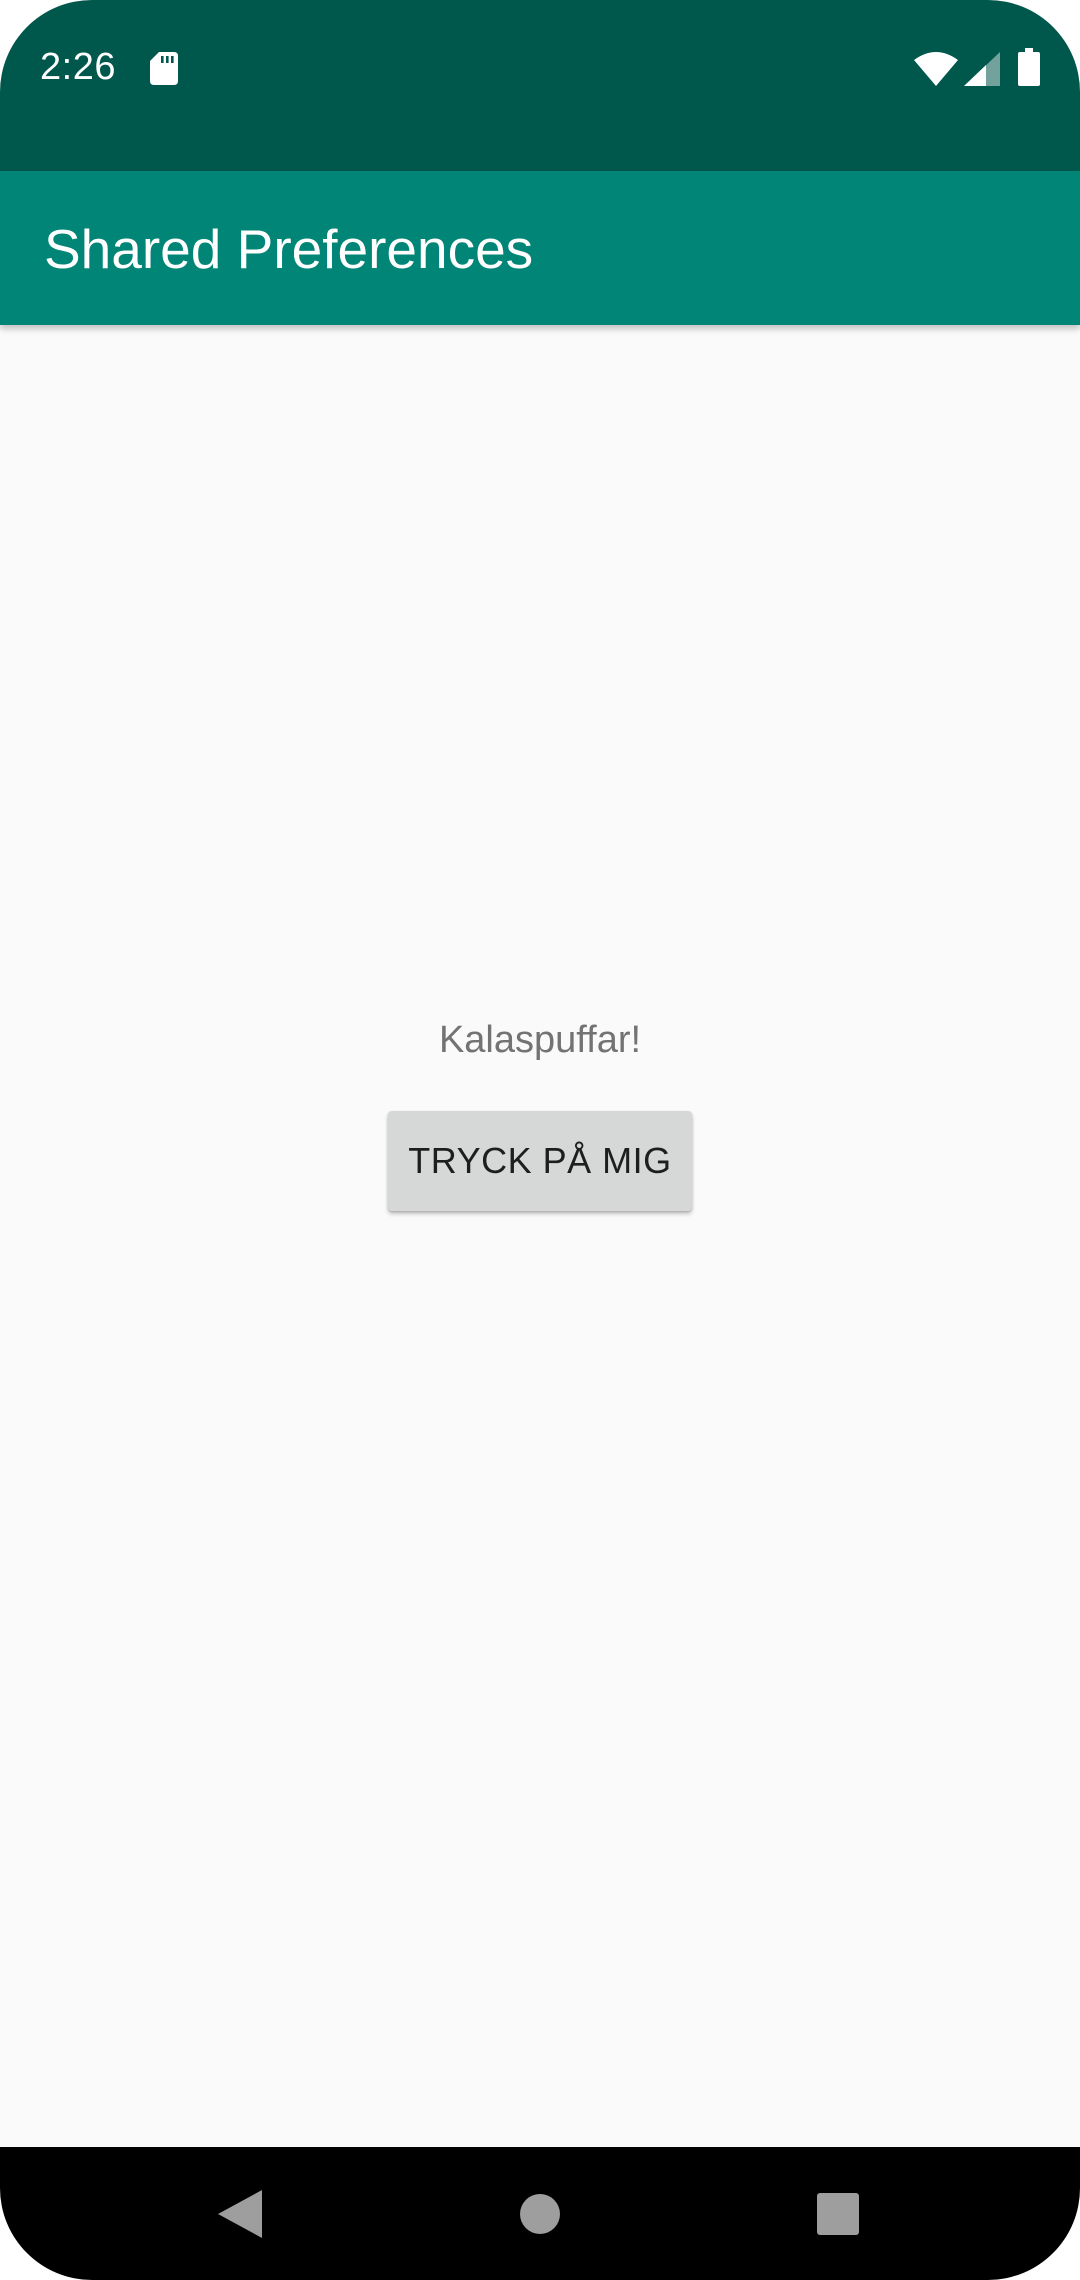 The height and width of the screenshot is (2280, 1080). What do you see at coordinates (164, 68) in the screenshot?
I see `sd-card-icon` at bounding box center [164, 68].